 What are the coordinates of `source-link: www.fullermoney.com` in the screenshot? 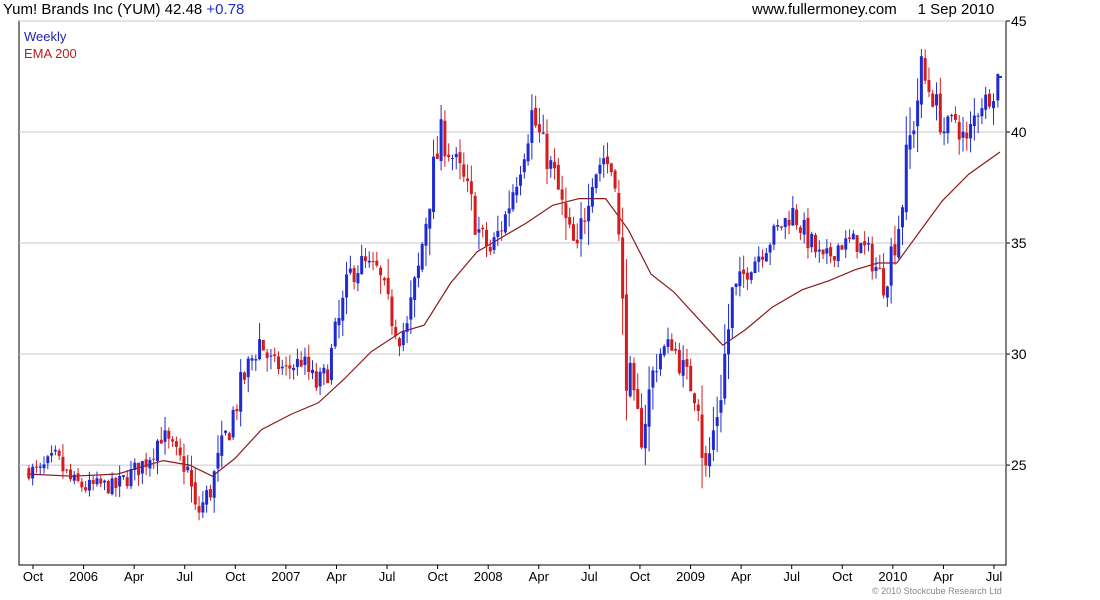 It's located at (824, 9).